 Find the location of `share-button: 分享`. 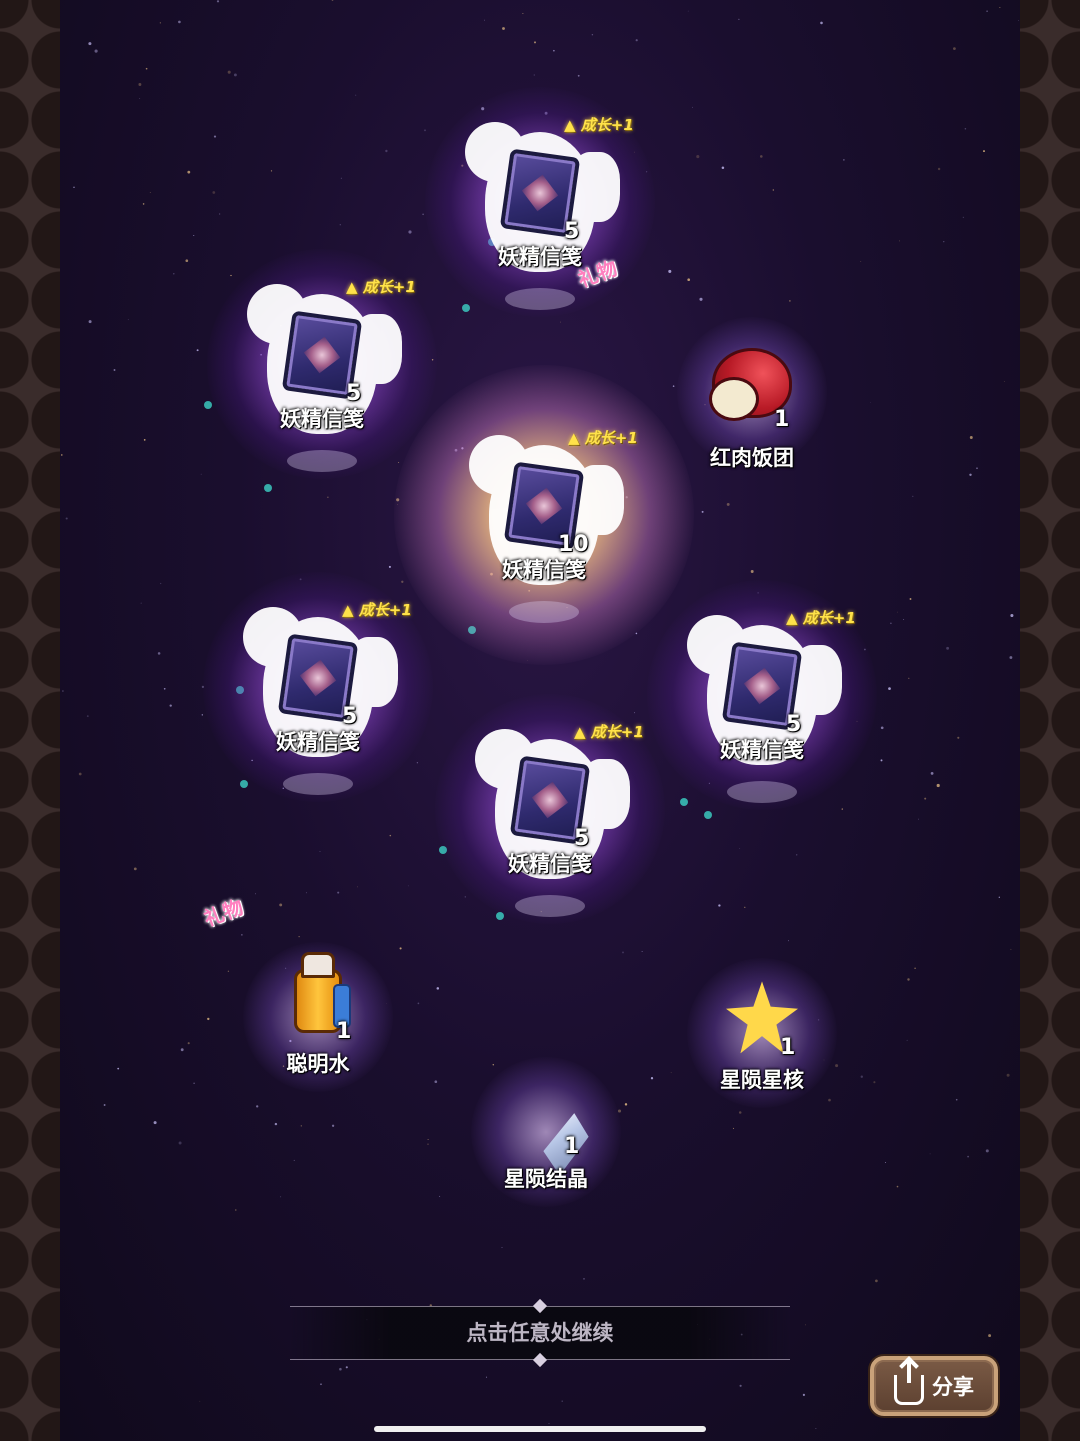

share-button: 分享 is located at coordinates (934, 1386).